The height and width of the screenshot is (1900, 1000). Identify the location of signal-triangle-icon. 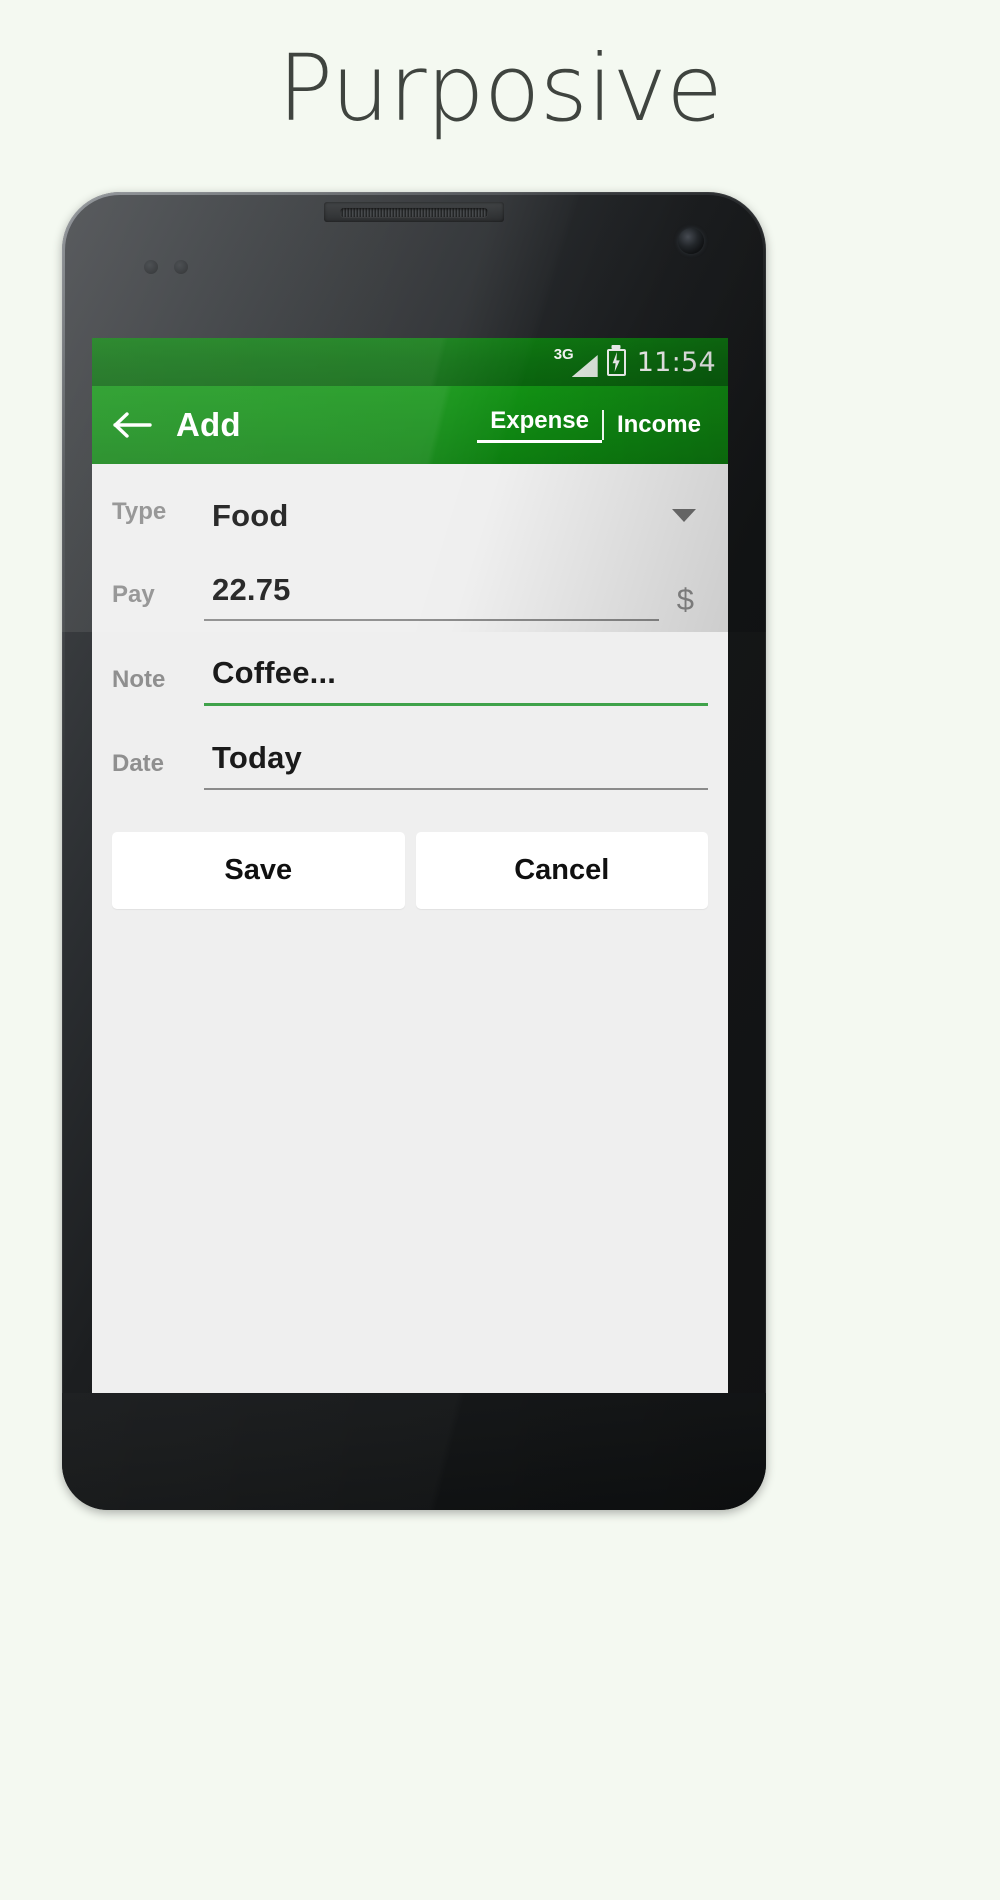
(584, 366).